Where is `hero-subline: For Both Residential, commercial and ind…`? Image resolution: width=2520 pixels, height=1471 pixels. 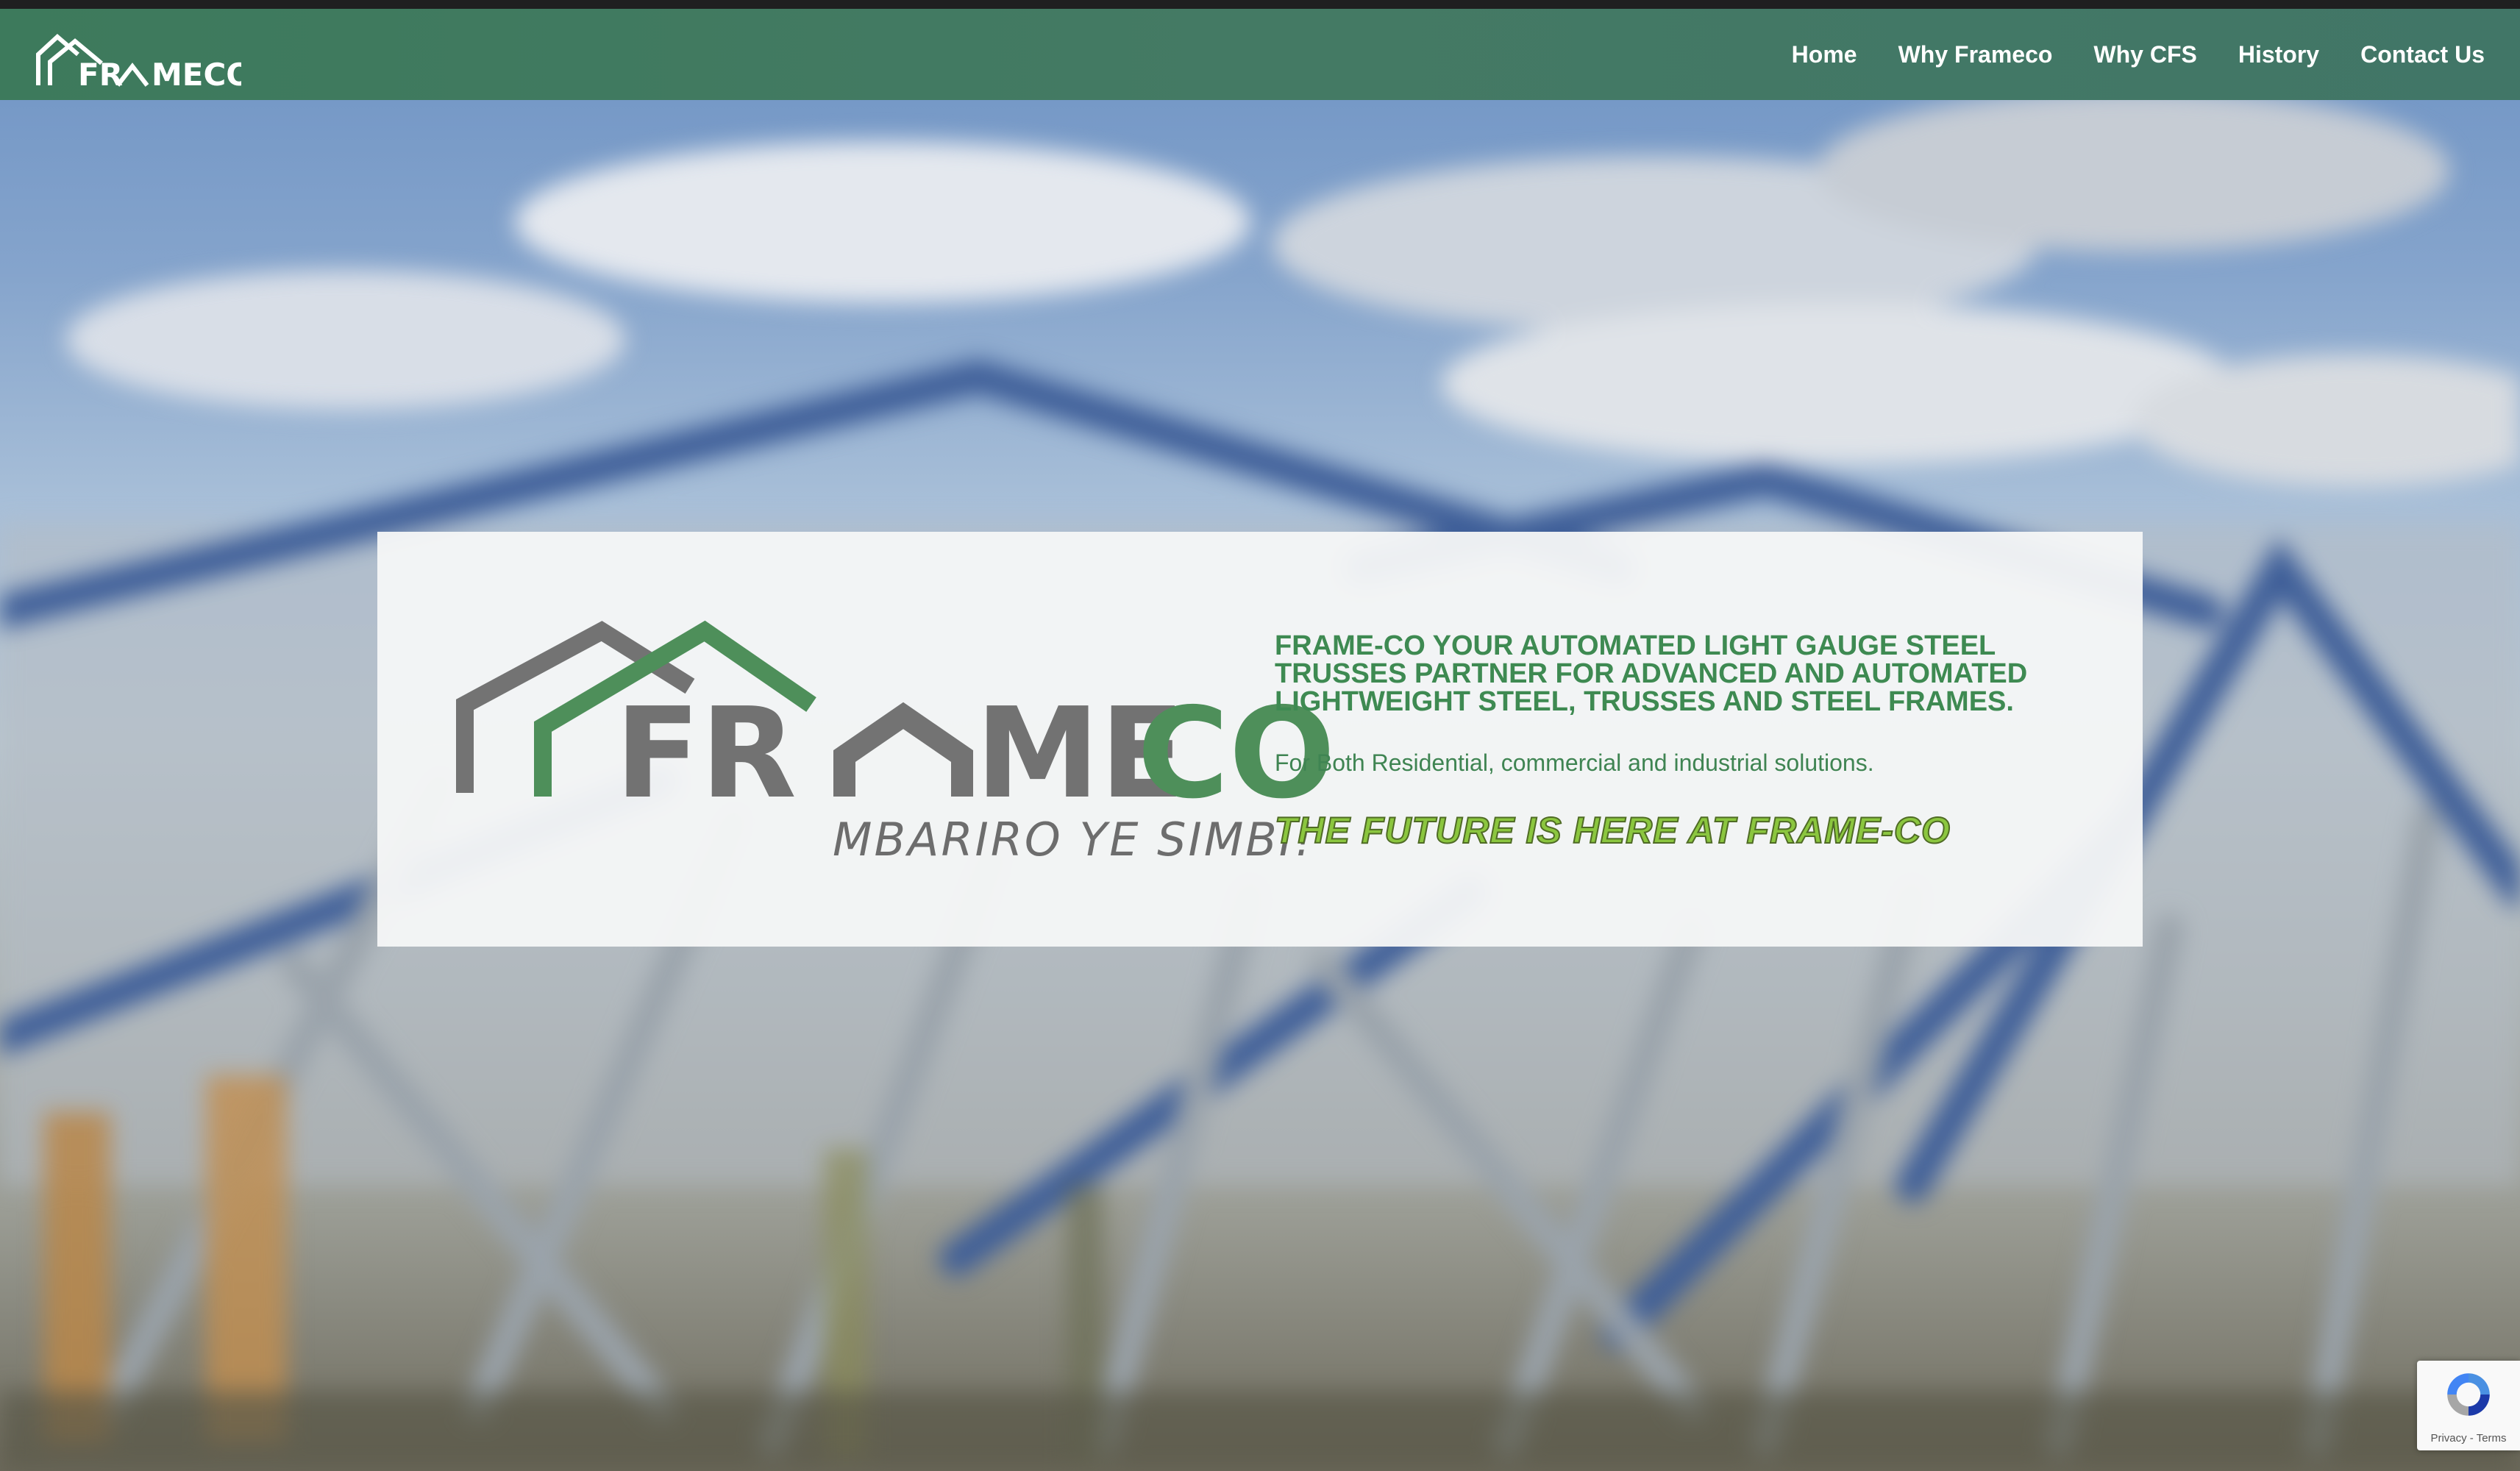 hero-subline: For Both Residential, commercial and ind… is located at coordinates (1574, 762).